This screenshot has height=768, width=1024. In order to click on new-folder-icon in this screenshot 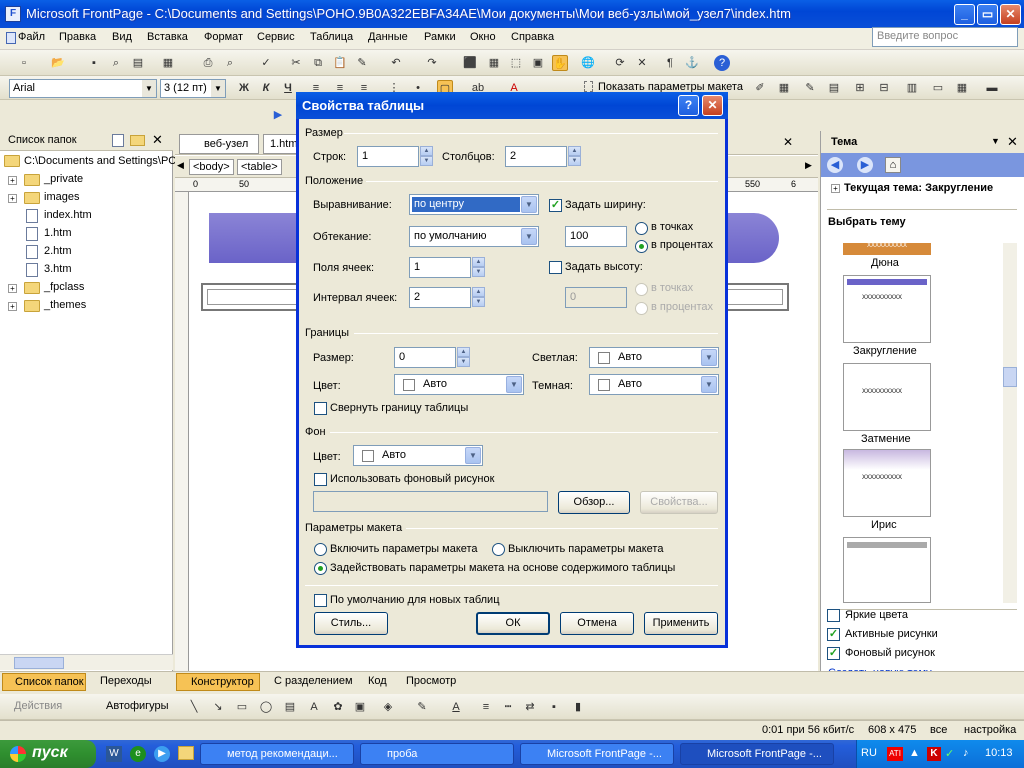, I will do `click(137, 140)`.